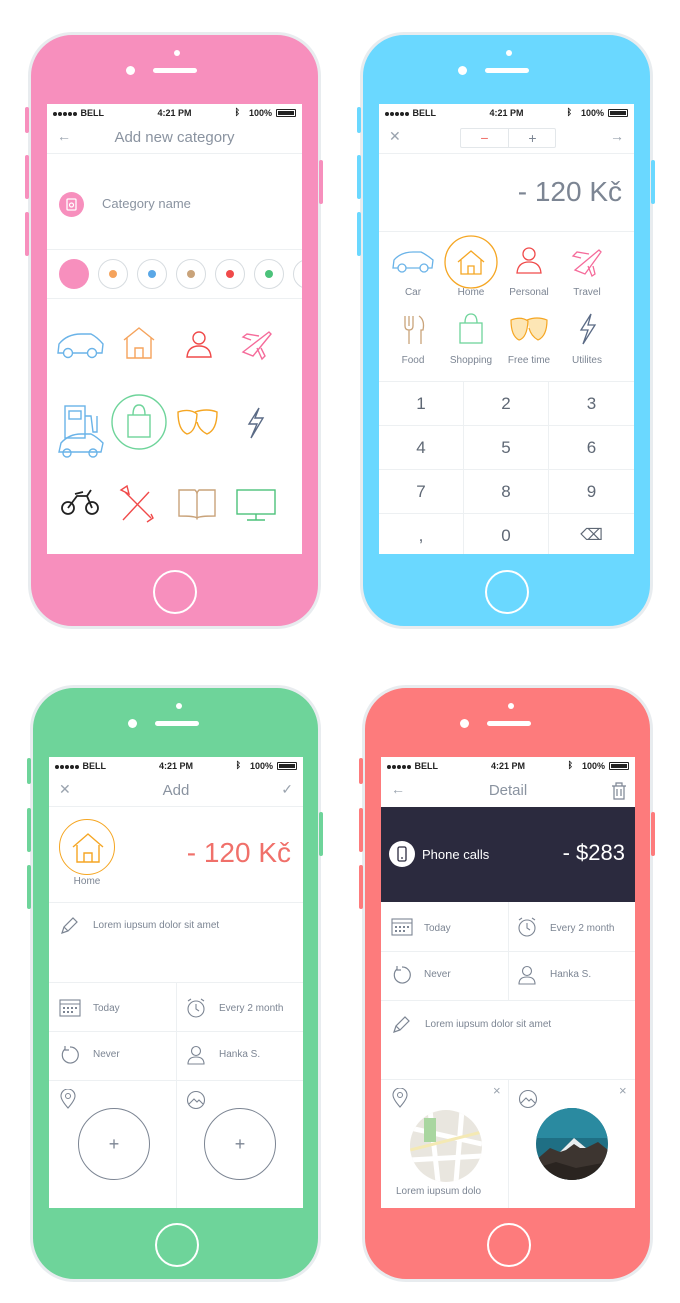  I want to click on keypad-key: 3, so click(591, 404).